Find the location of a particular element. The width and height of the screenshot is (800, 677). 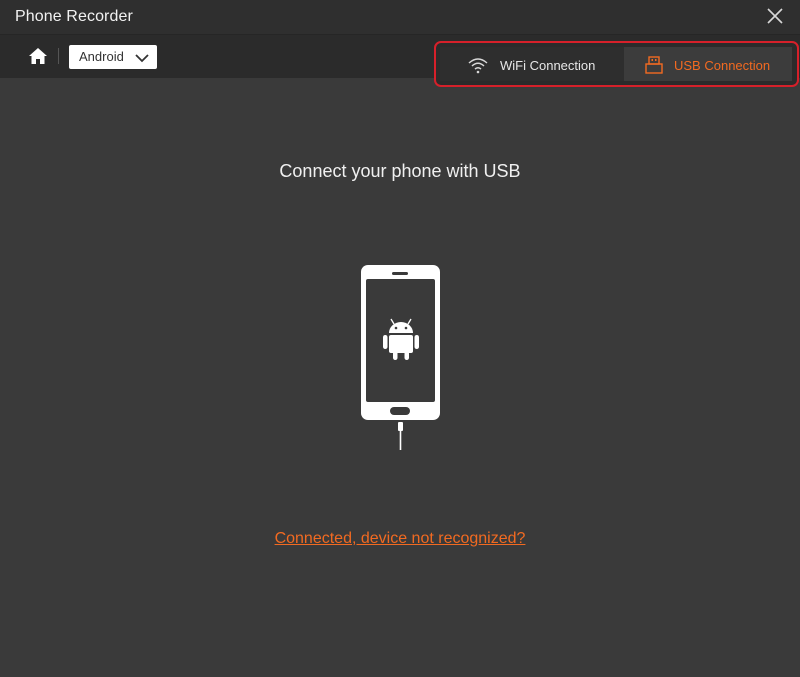

connect-instruction-heading: Connect your phone with USB is located at coordinates (400, 171).